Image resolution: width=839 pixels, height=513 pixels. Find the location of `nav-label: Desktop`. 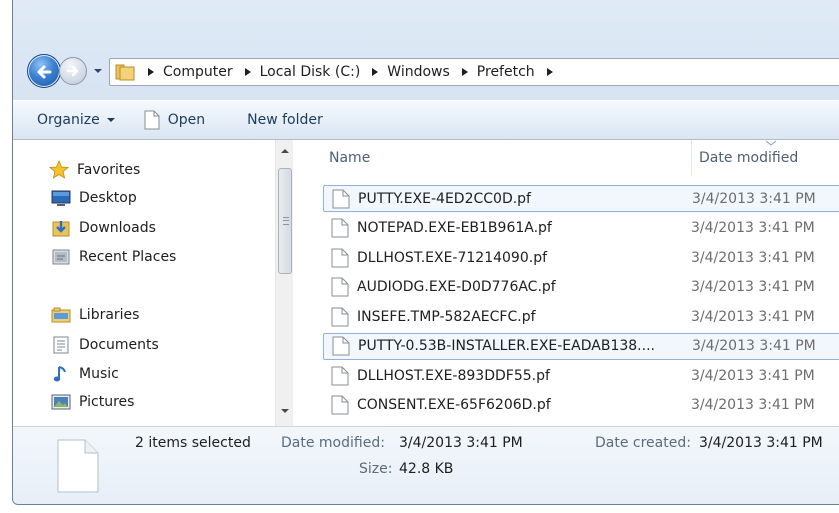

nav-label: Desktop is located at coordinates (108, 198).